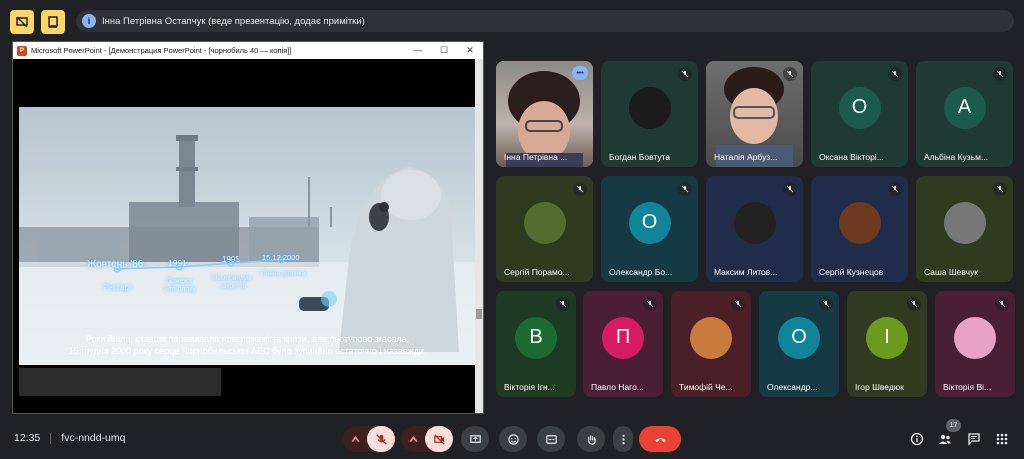 The image size is (1024, 459). I want to click on powerpoint-logo-icon: P, so click(22, 50).